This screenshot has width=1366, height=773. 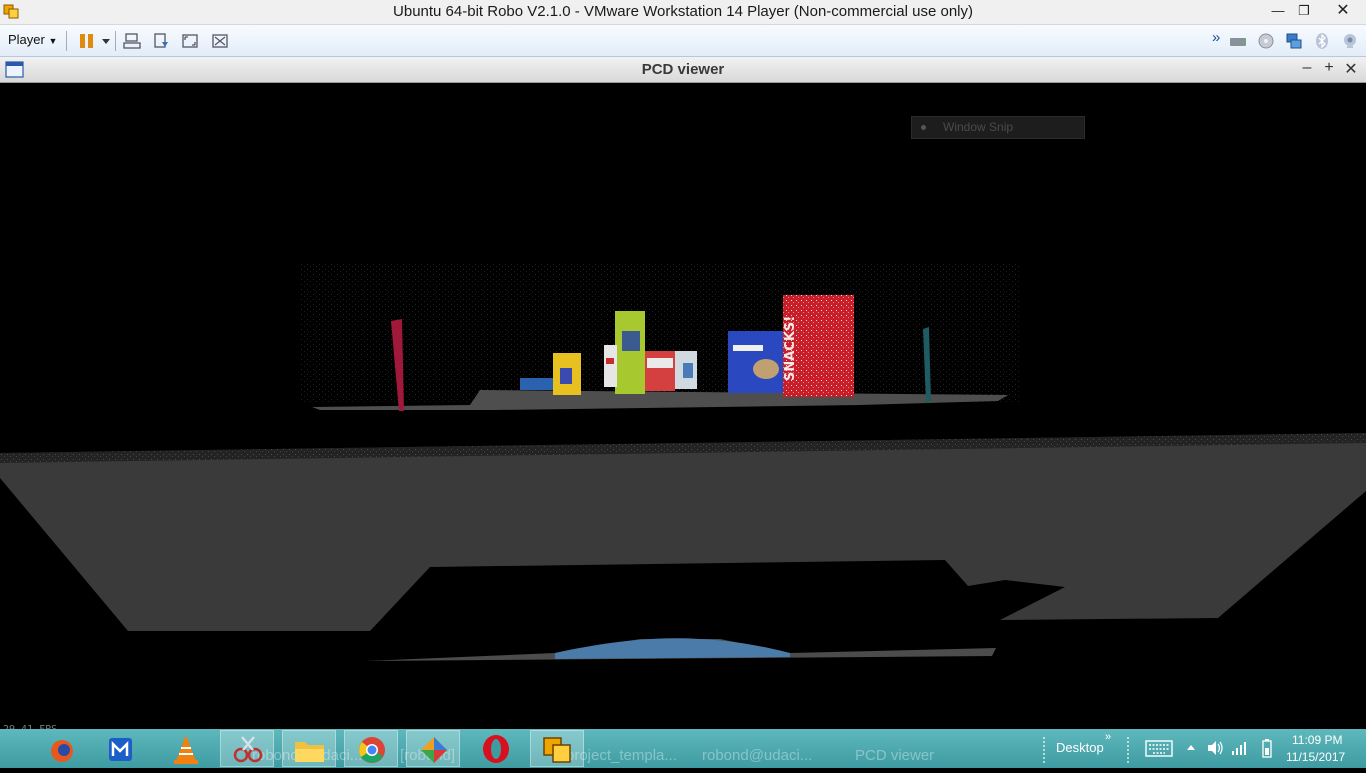 What do you see at coordinates (1267, 748) in the screenshot?
I see `battery-icon` at bounding box center [1267, 748].